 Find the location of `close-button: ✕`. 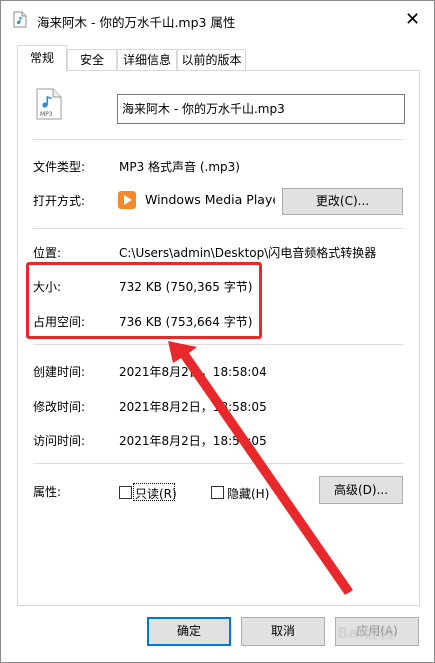

close-button: ✕ is located at coordinates (412, 20).